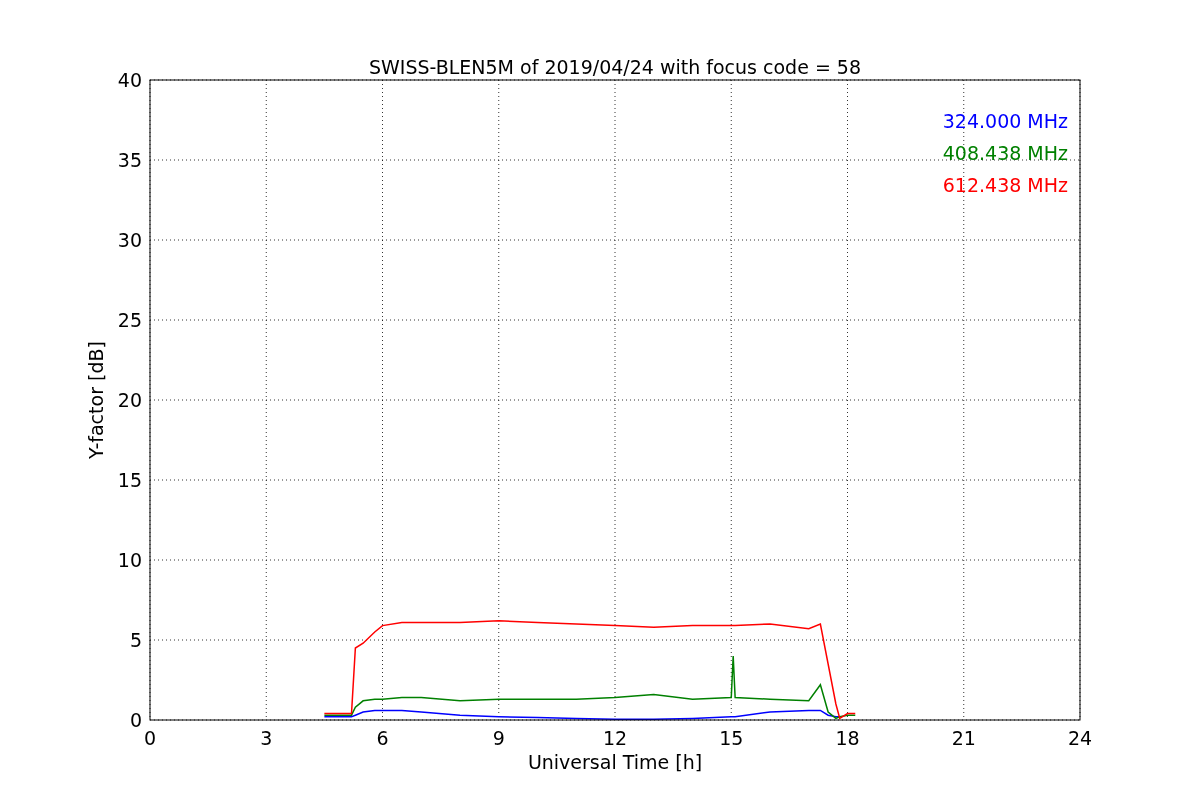 The width and height of the screenshot is (1200, 800). Describe the element at coordinates (129, 400) in the screenshot. I see `y-tick-label: 20` at that location.